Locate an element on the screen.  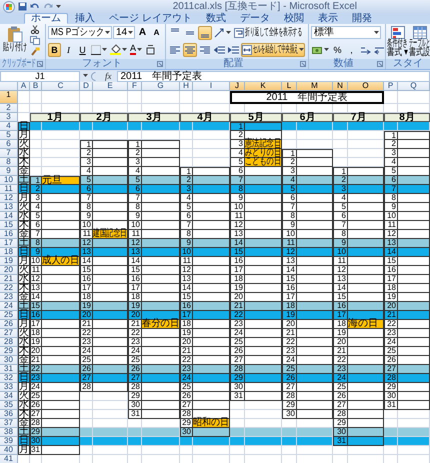
number-style-button: % is located at coordinates (337, 49).